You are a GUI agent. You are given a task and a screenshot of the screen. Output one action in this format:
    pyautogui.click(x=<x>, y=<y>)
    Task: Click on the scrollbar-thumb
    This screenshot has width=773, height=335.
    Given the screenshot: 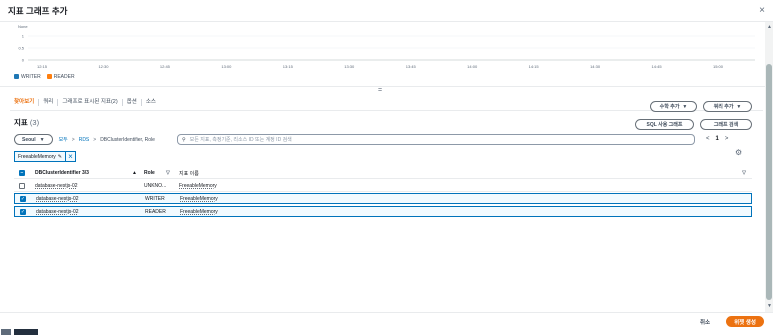 What is the action you would take?
    pyautogui.click(x=769, y=182)
    